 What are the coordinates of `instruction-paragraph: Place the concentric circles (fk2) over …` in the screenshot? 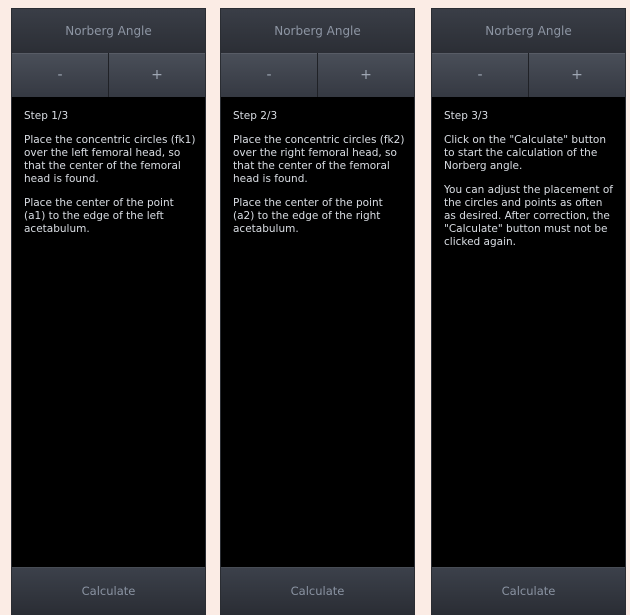 It's located at (319, 159).